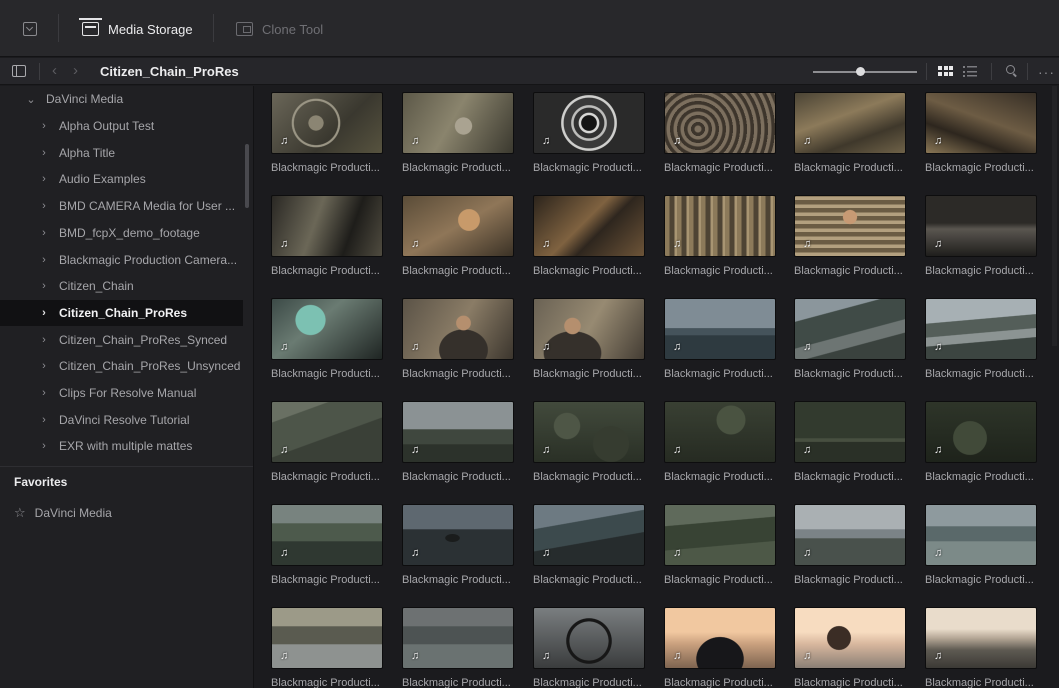  Describe the element at coordinates (121, 446) in the screenshot. I see `sidebar-folder-item: › EXR with multiple mattes` at that location.